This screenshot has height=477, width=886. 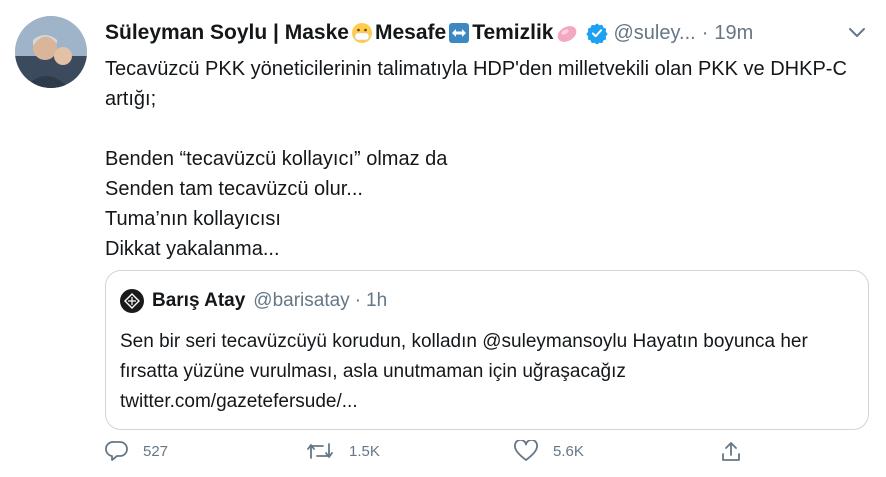 What do you see at coordinates (156, 451) in the screenshot?
I see `reply-count: 527` at bounding box center [156, 451].